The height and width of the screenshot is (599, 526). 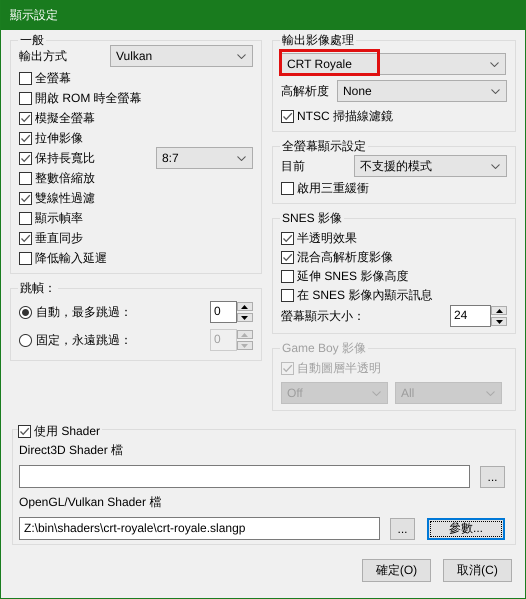 What do you see at coordinates (326, 238) in the screenshot?
I see `checkbox-label: 半透明效果` at bounding box center [326, 238].